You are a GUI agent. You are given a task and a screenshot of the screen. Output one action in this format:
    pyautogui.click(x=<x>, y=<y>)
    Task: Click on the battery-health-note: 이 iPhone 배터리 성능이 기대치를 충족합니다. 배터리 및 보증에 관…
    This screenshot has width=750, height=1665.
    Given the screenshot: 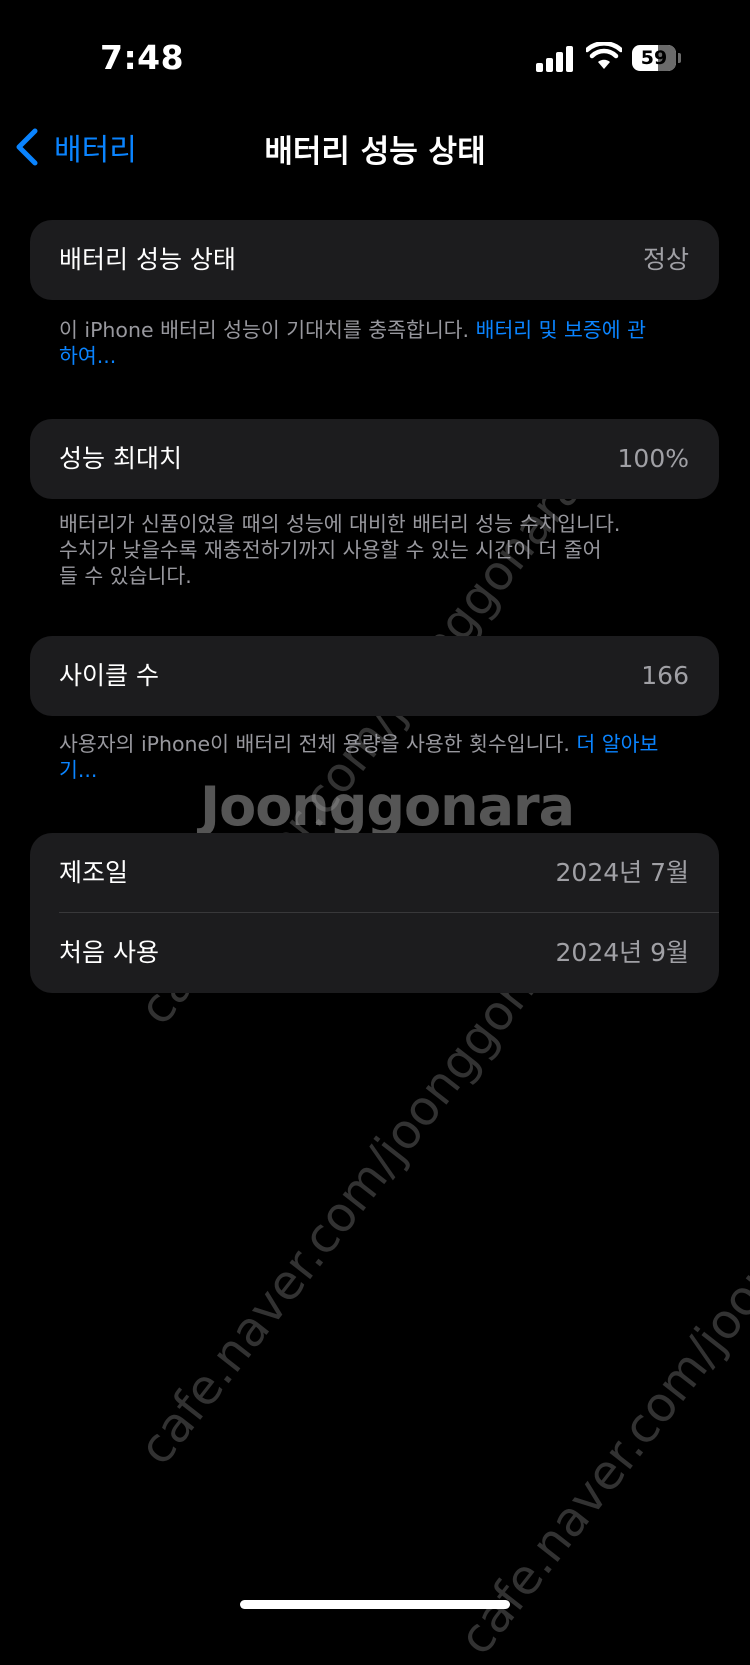 What is the action you would take?
    pyautogui.click(x=359, y=343)
    